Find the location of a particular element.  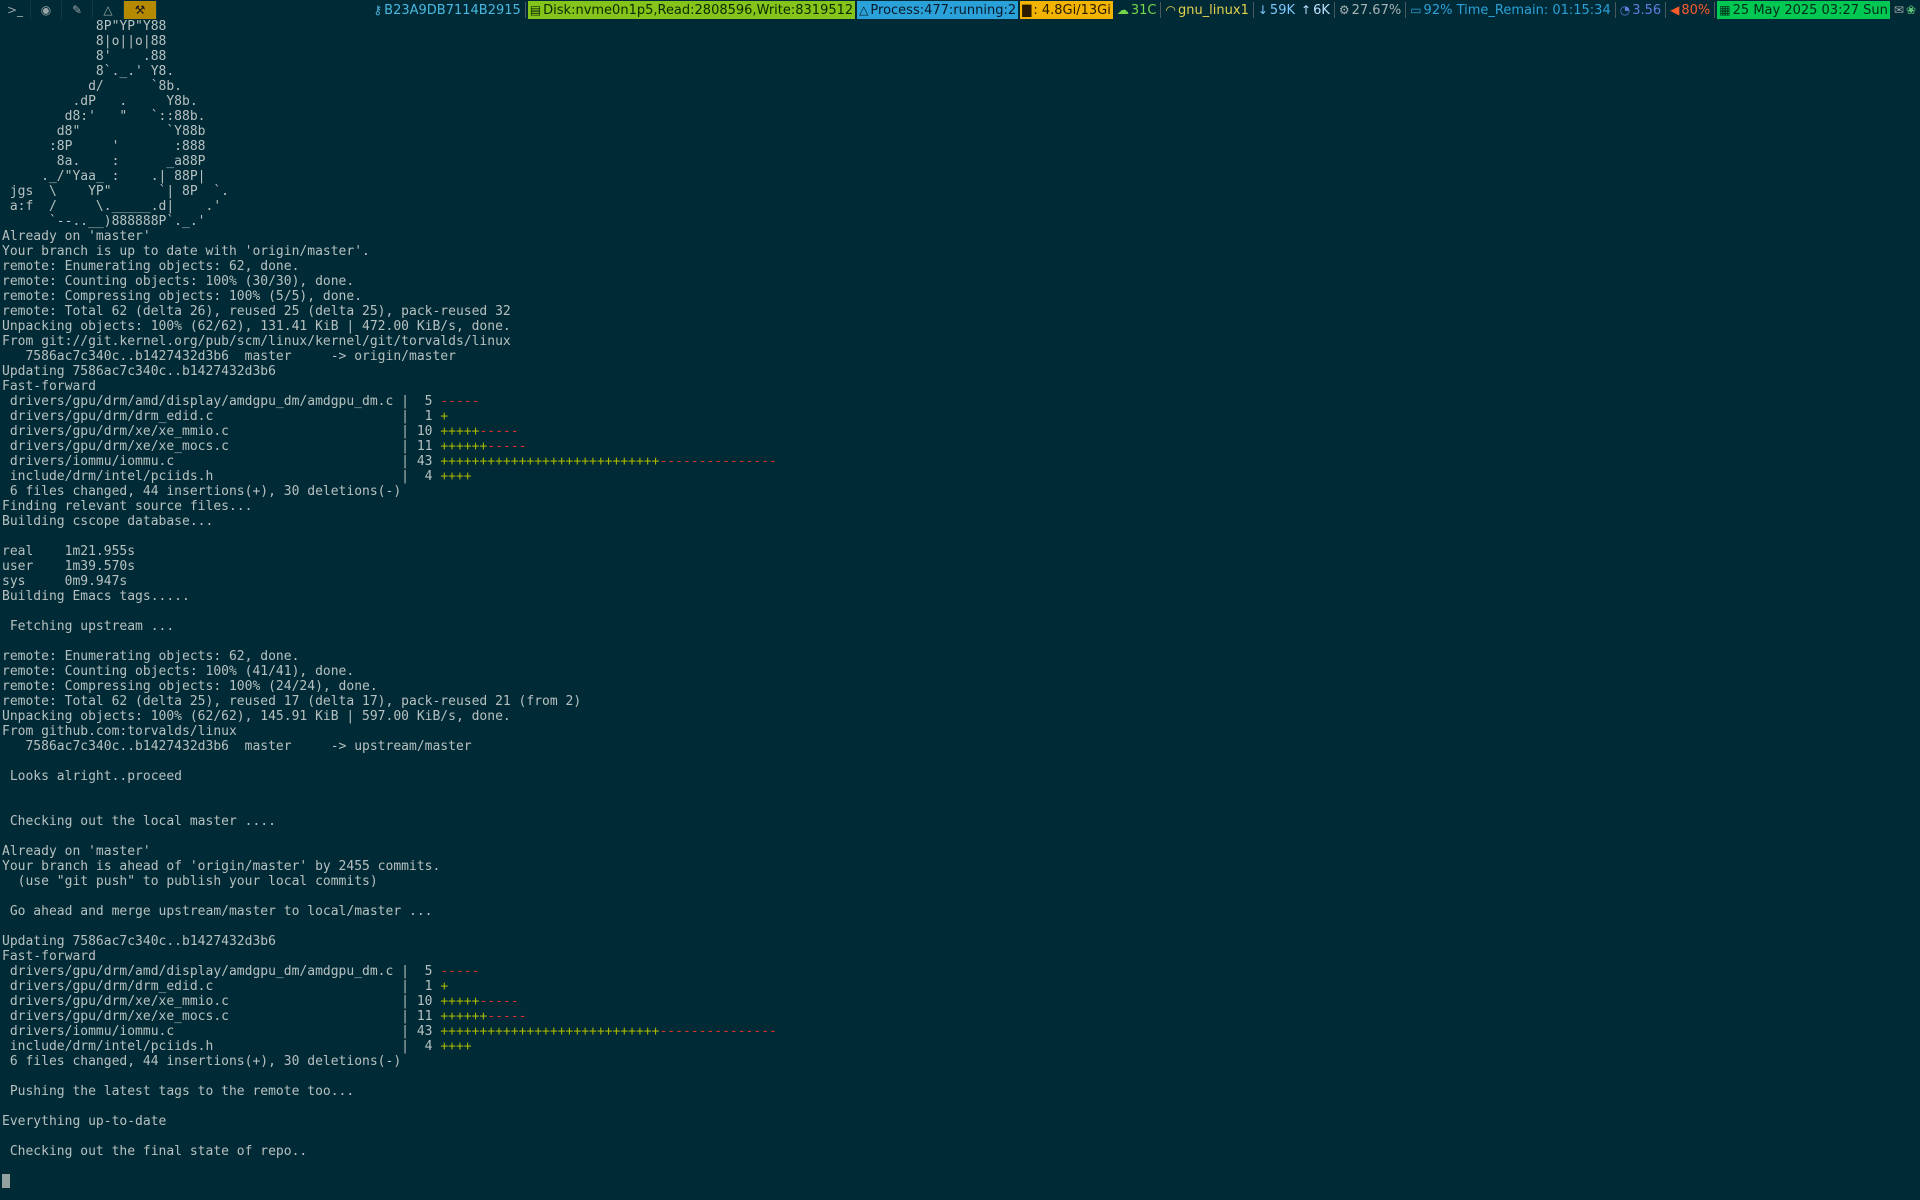

datetime-indicator: ▦ 25 May 2025 03:27 Sun is located at coordinates (1803, 10).